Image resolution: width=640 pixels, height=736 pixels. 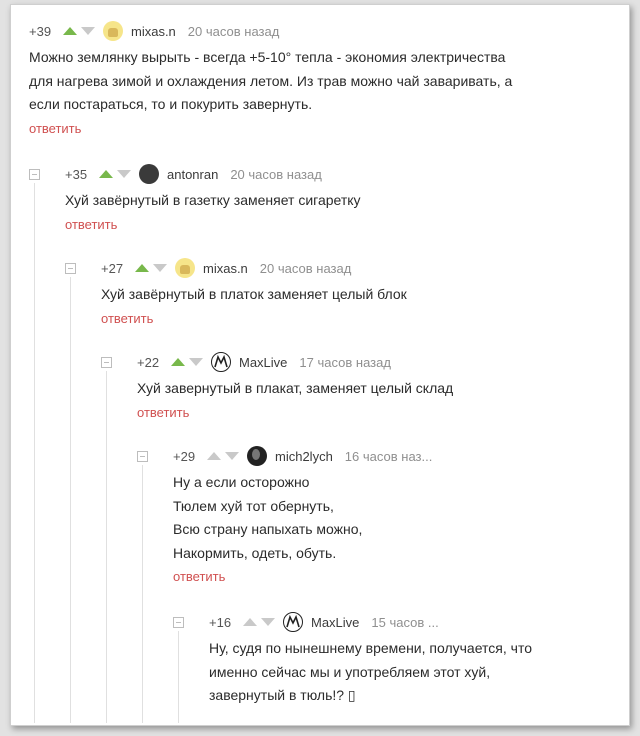 I want to click on comment-header: +39 mixas.n 20 часов назад, so click(x=270, y=31).